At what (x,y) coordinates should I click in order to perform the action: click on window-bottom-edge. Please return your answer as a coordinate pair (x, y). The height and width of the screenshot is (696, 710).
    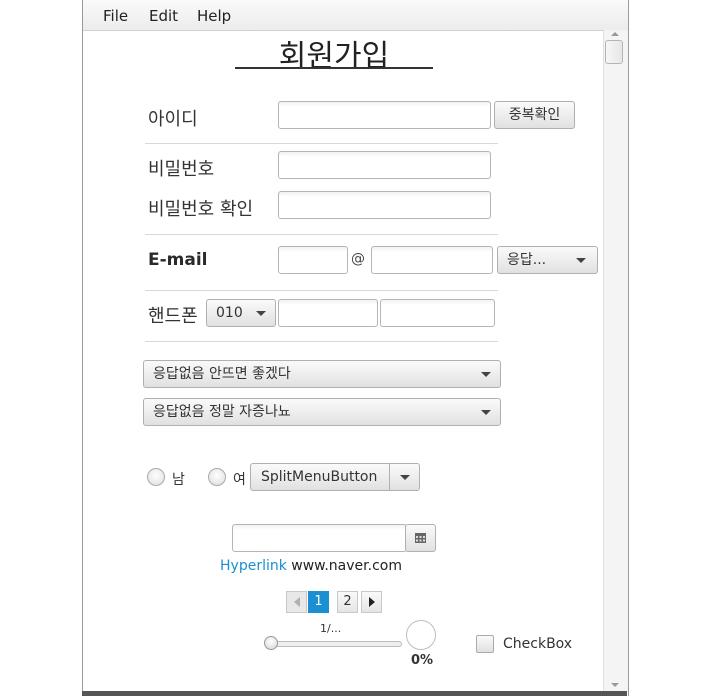
    Looking at the image, I should click on (354, 693).